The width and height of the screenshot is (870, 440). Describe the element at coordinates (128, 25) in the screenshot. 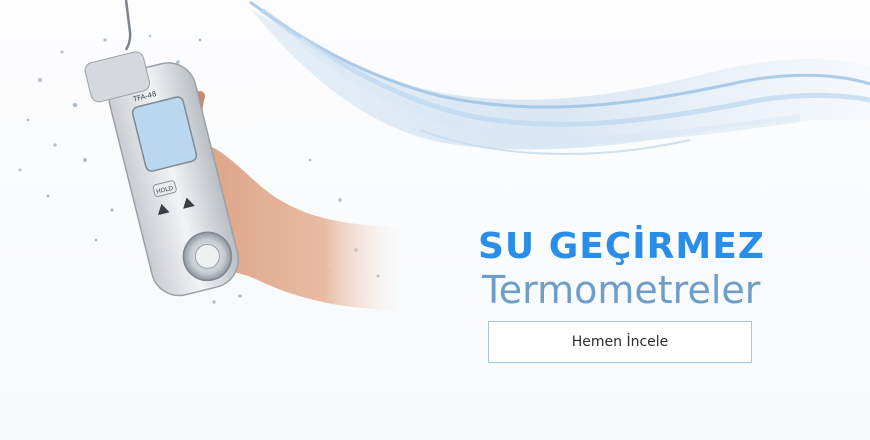

I see `lanyard-cord` at that location.